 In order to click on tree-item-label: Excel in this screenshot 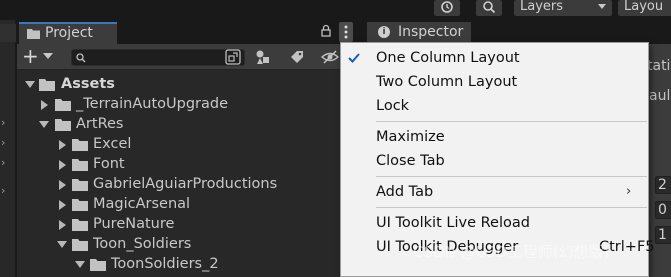, I will do `click(112, 144)`.